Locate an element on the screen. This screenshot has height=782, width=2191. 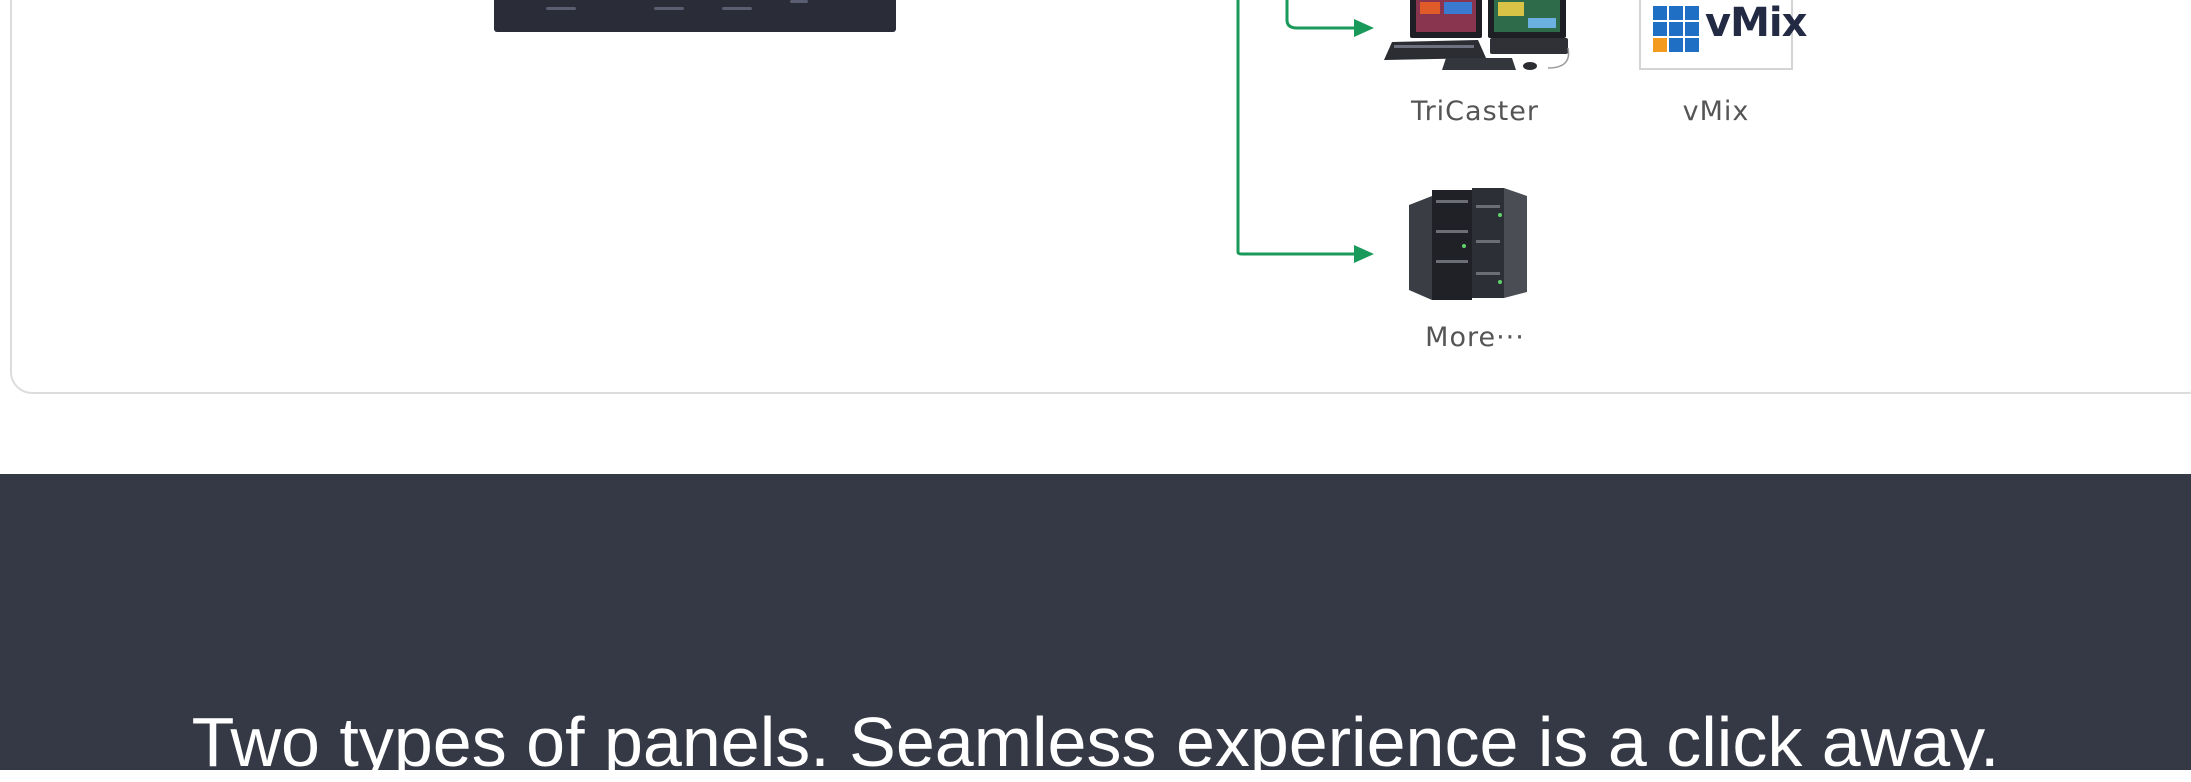
vmix-grid-icon is located at coordinates (1676, 29).